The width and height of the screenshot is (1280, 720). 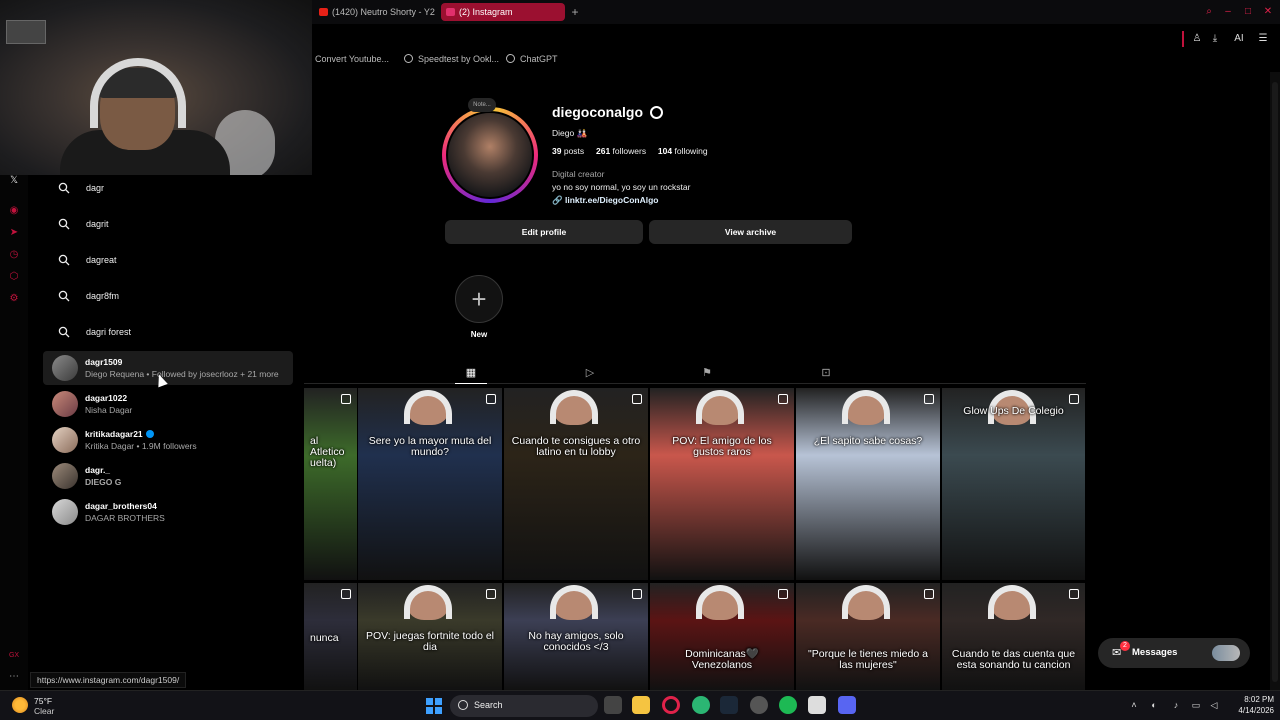 I want to click on post-thumbnail: Glow Ups De Colegio, so click(x=1013, y=484).